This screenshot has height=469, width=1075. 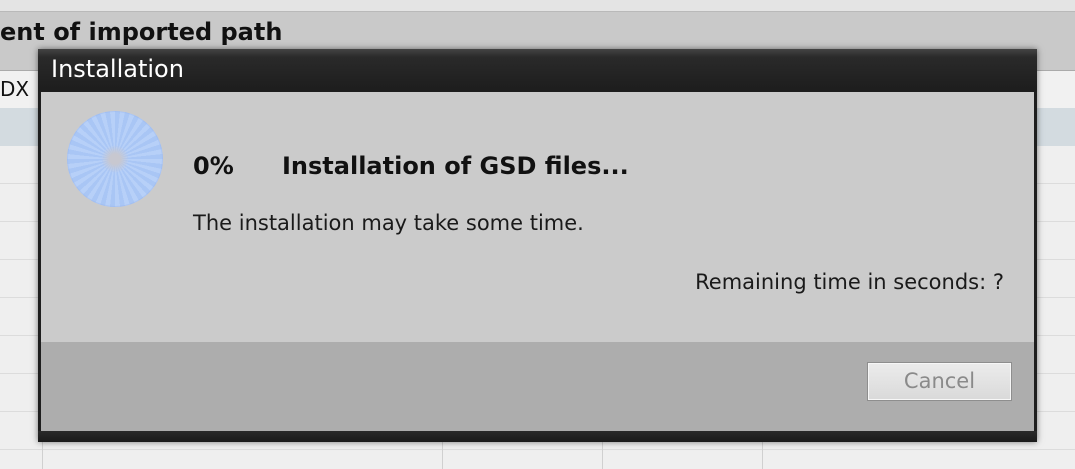 What do you see at coordinates (213, 166) in the screenshot?
I see `progress-percent: 0%` at bounding box center [213, 166].